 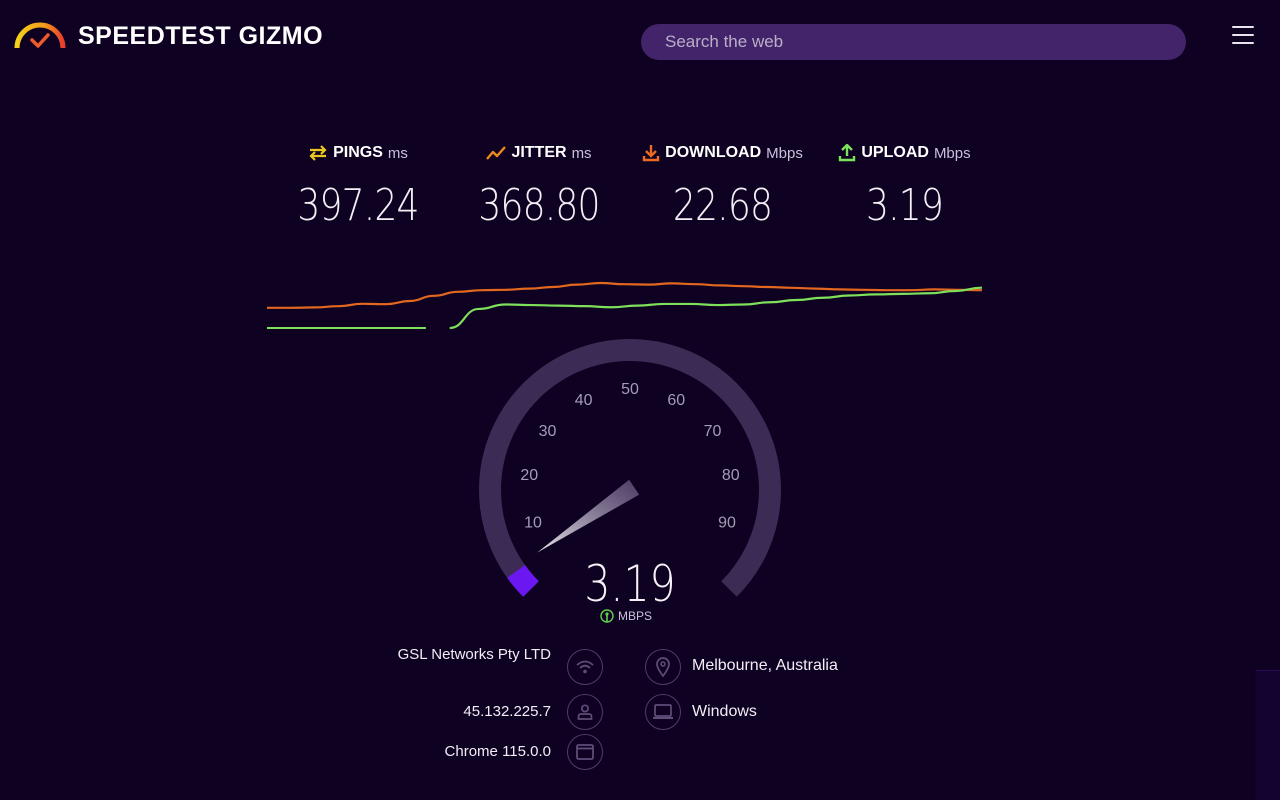 I want to click on browser-window-icon, so click(x=585, y=752).